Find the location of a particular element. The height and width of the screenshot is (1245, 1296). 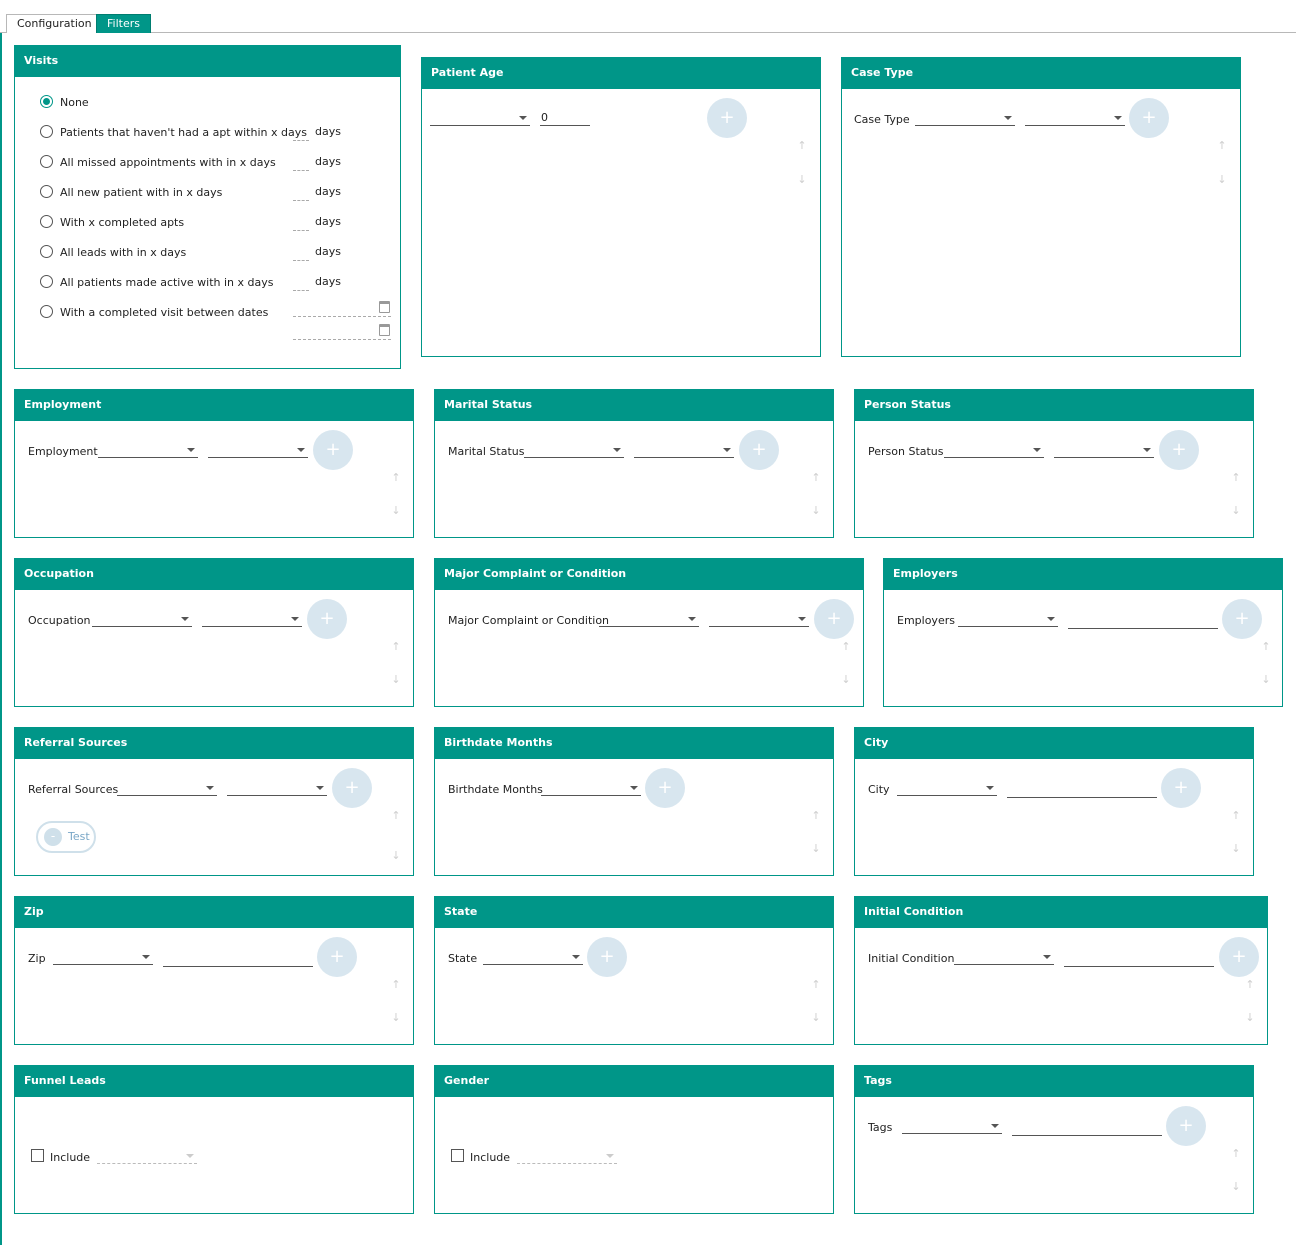

case-type-operator-dropdown is located at coordinates (965, 119).